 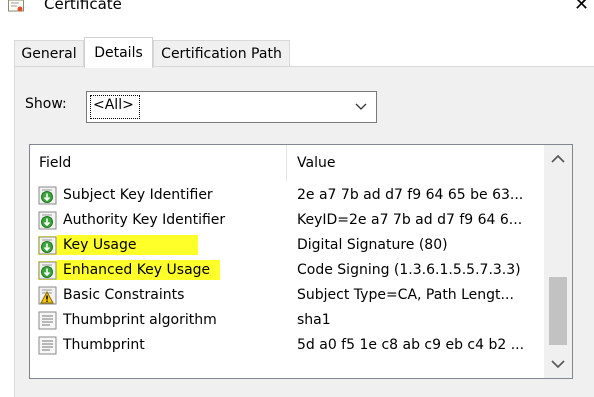 I want to click on field-value: sha1, so click(x=314, y=320).